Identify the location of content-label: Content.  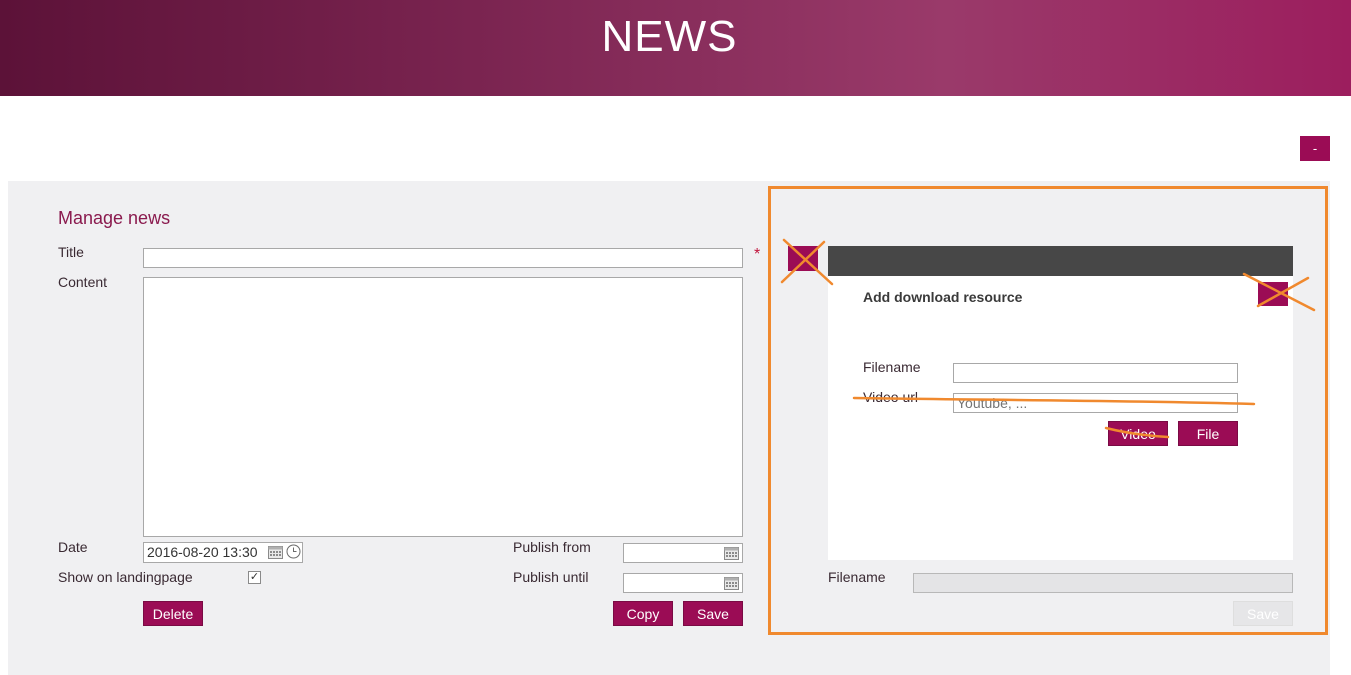
(83, 282).